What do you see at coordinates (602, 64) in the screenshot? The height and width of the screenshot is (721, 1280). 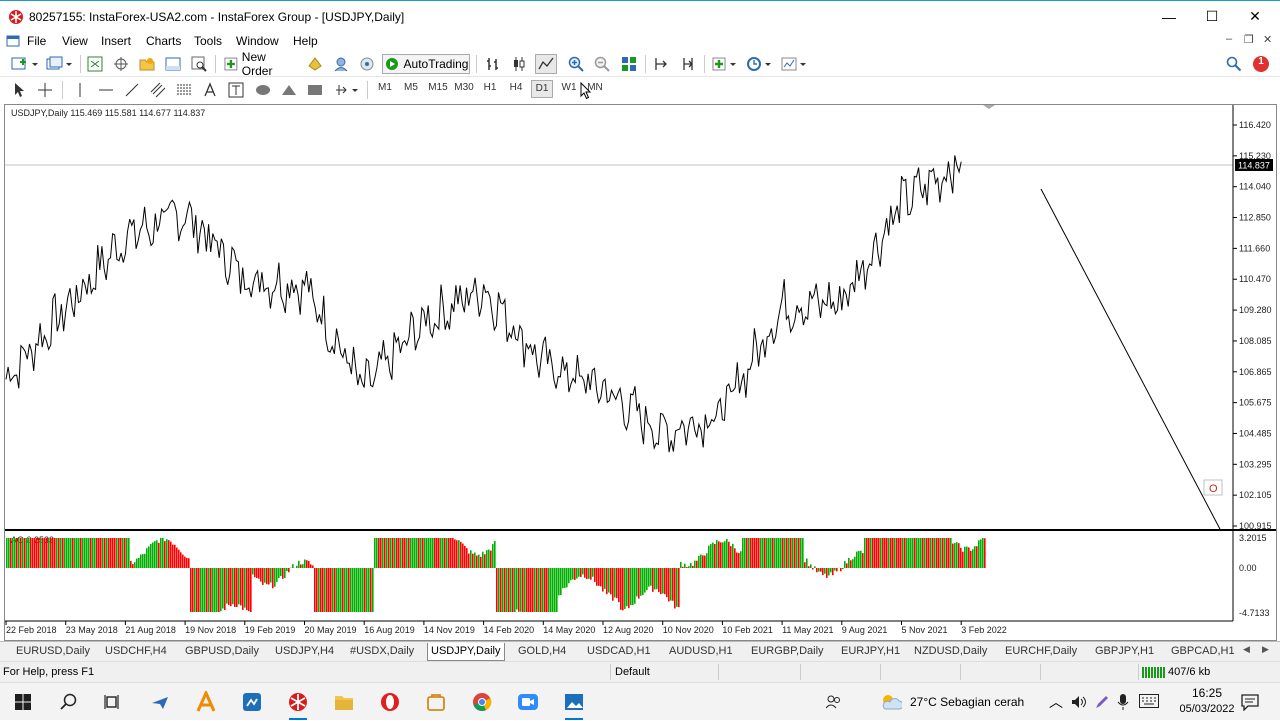 I see `zoom-out-button` at bounding box center [602, 64].